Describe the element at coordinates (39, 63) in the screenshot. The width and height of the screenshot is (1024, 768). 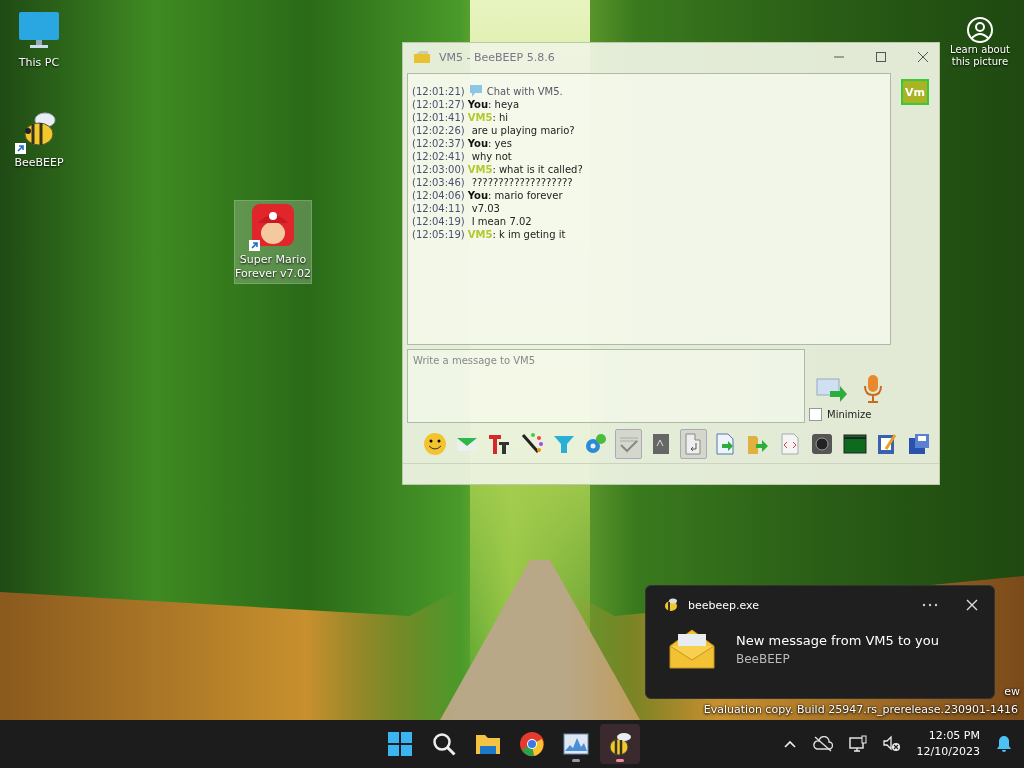
I see `icon-label: This PC` at that location.